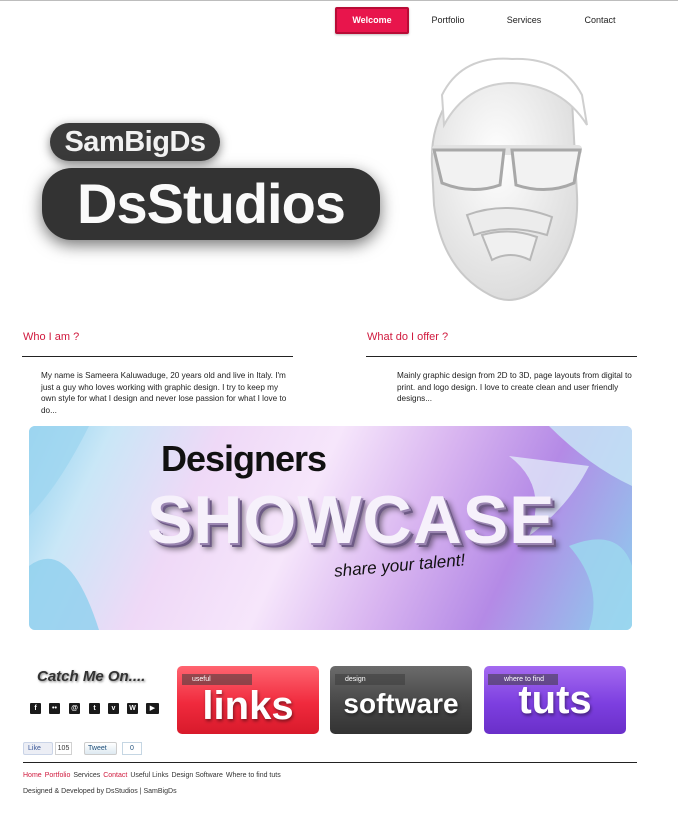  I want to click on tweet-label: Tweet, so click(97, 748).